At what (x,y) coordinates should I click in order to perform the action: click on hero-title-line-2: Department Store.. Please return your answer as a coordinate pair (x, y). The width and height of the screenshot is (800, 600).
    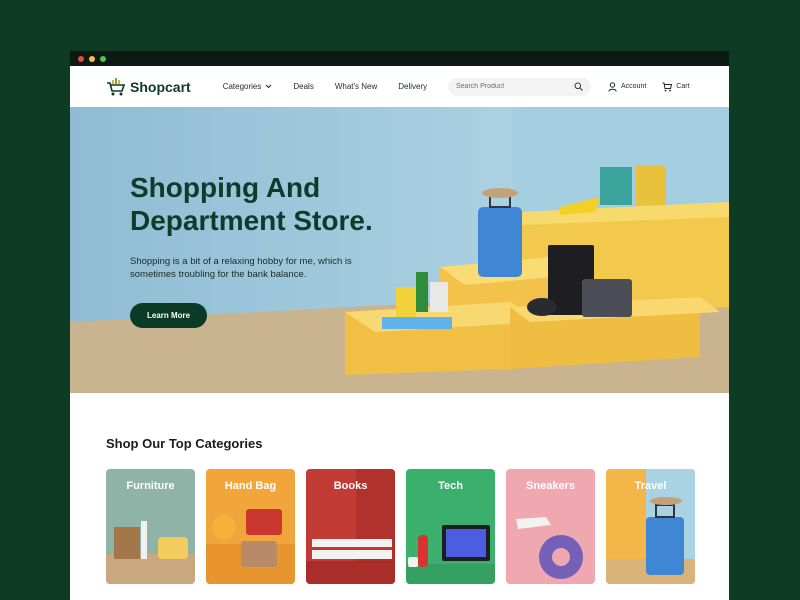
    Looking at the image, I should click on (251, 220).